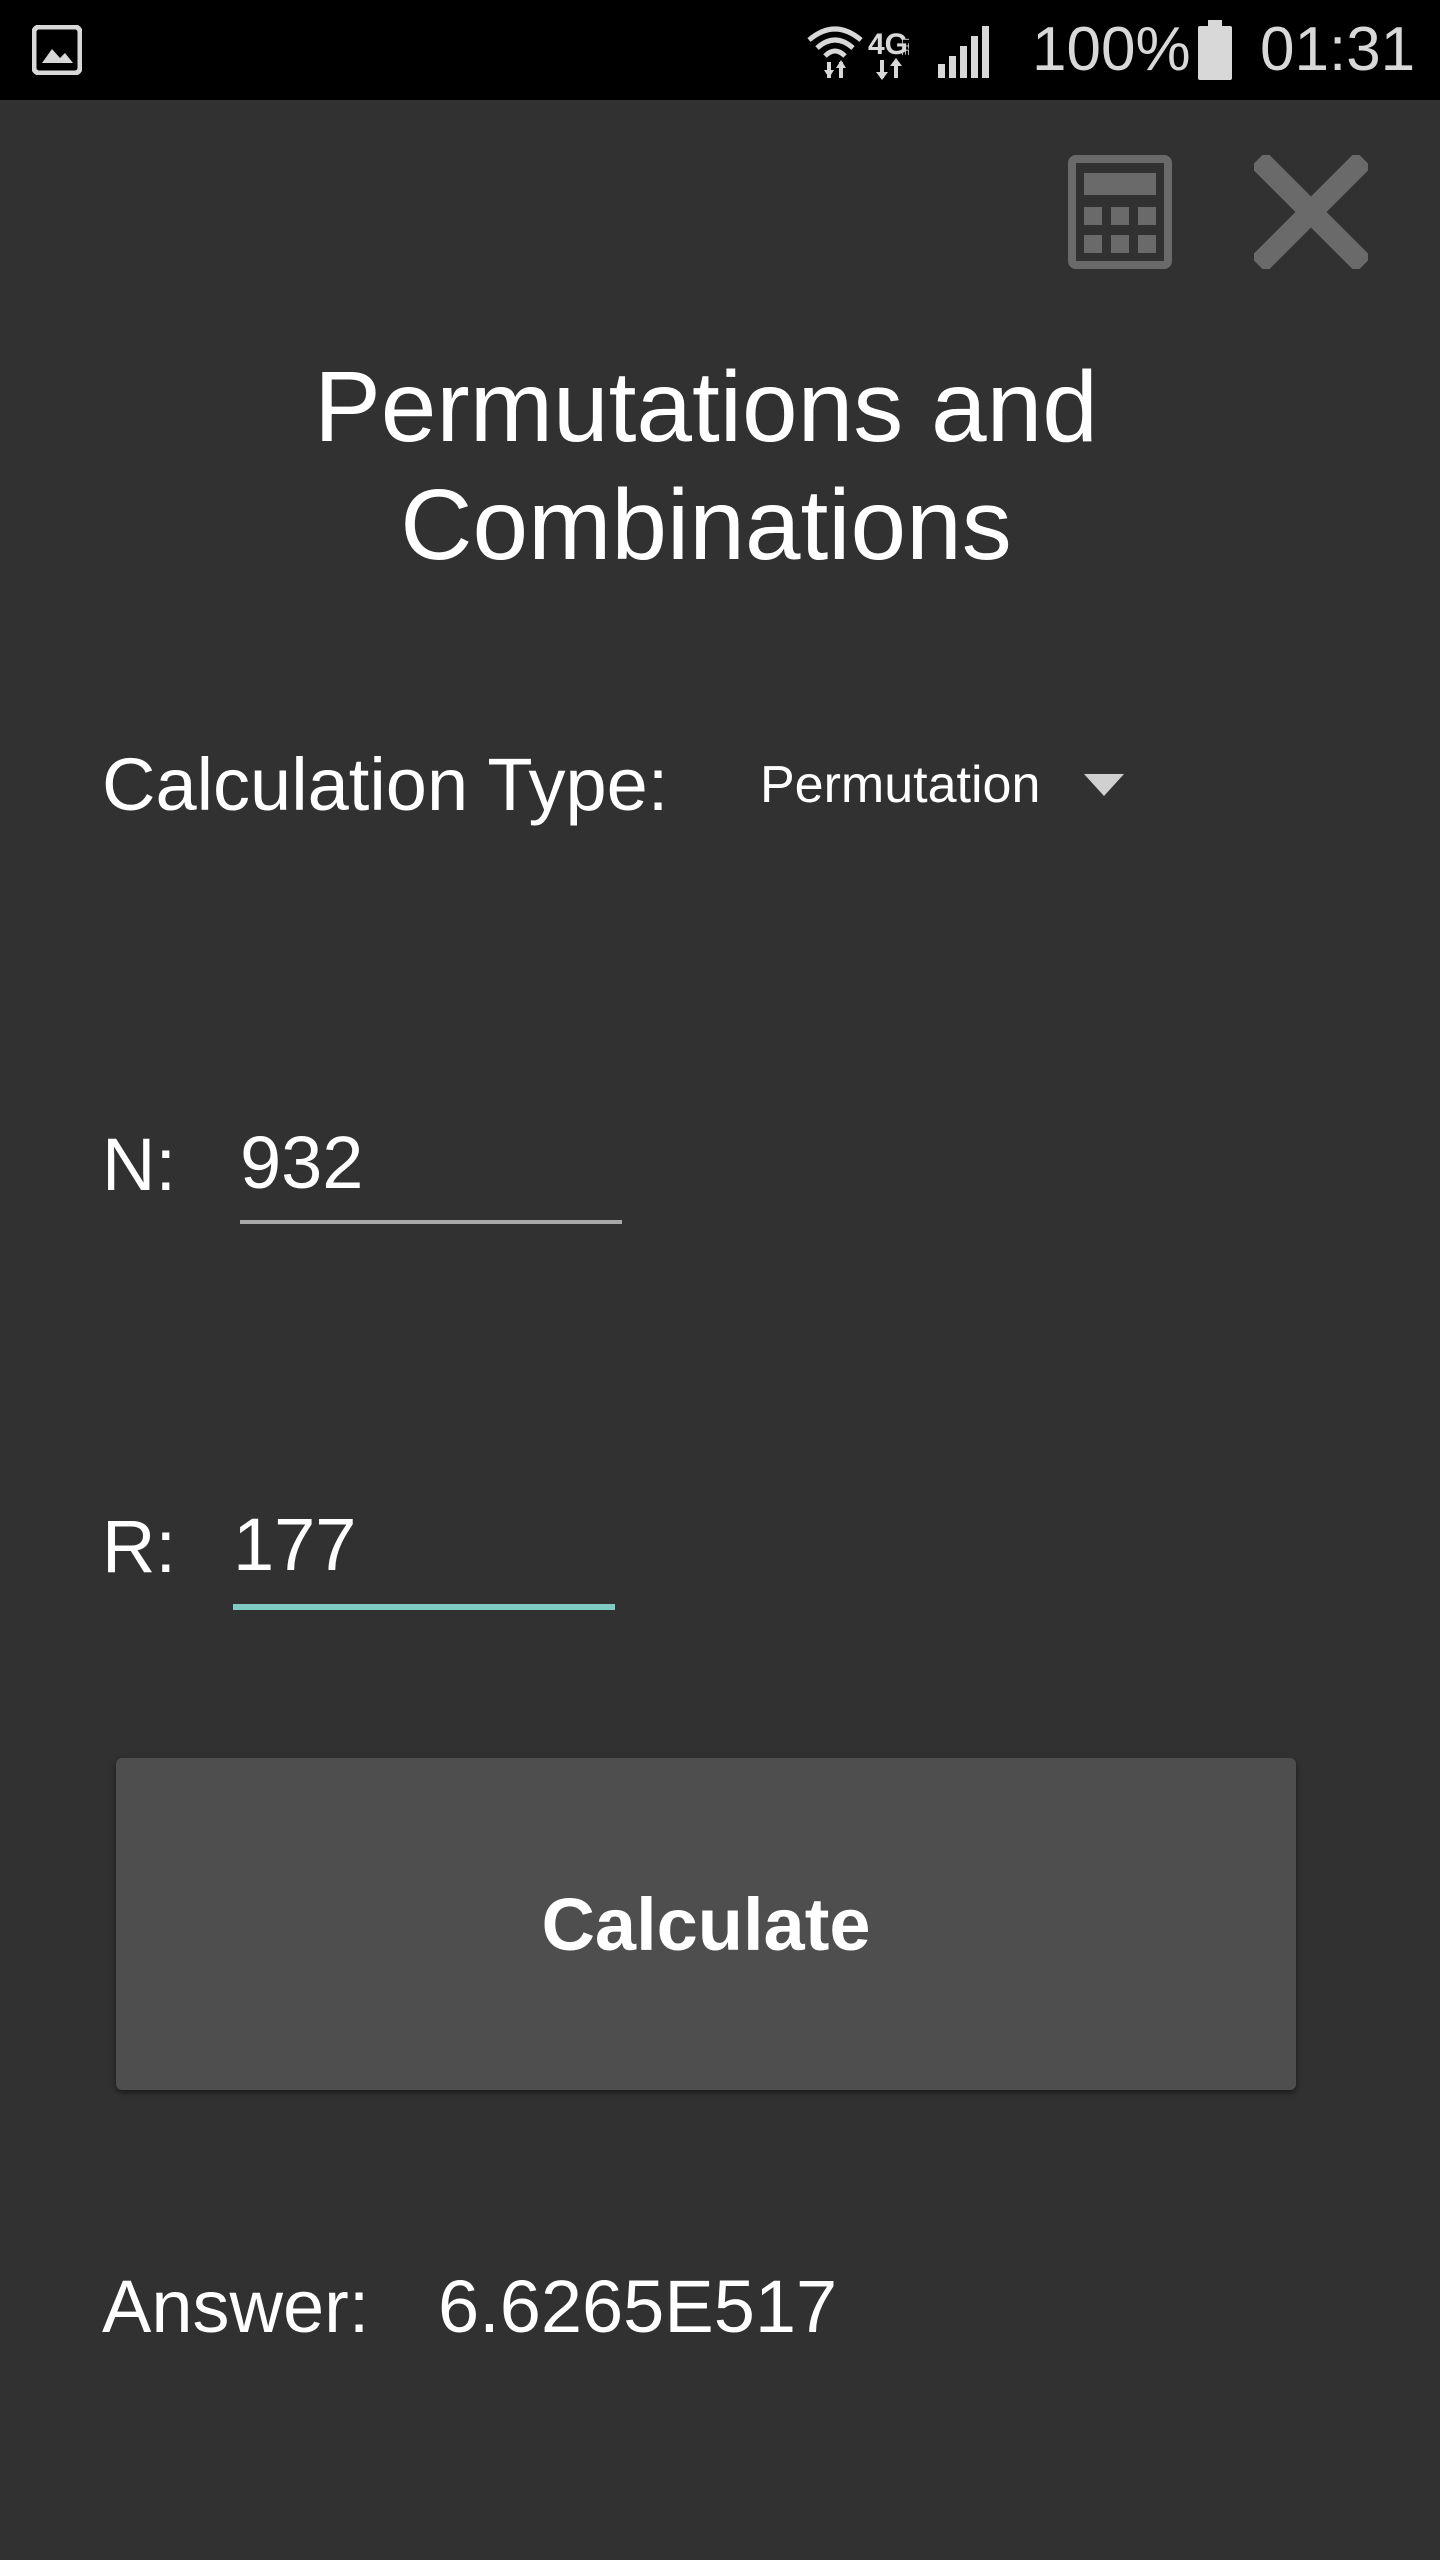 This screenshot has height=2560, width=1440. I want to click on status-time: 01:31, so click(1338, 49).